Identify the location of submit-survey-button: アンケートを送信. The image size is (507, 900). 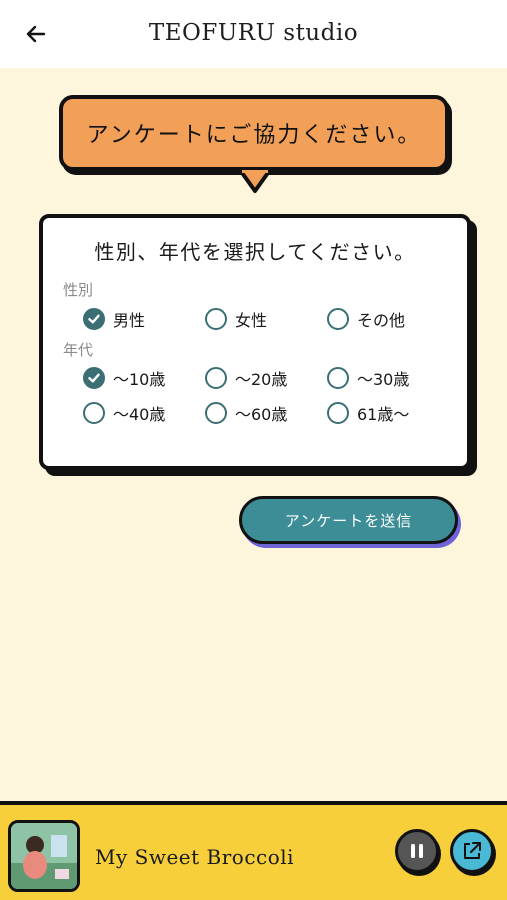
(348, 520).